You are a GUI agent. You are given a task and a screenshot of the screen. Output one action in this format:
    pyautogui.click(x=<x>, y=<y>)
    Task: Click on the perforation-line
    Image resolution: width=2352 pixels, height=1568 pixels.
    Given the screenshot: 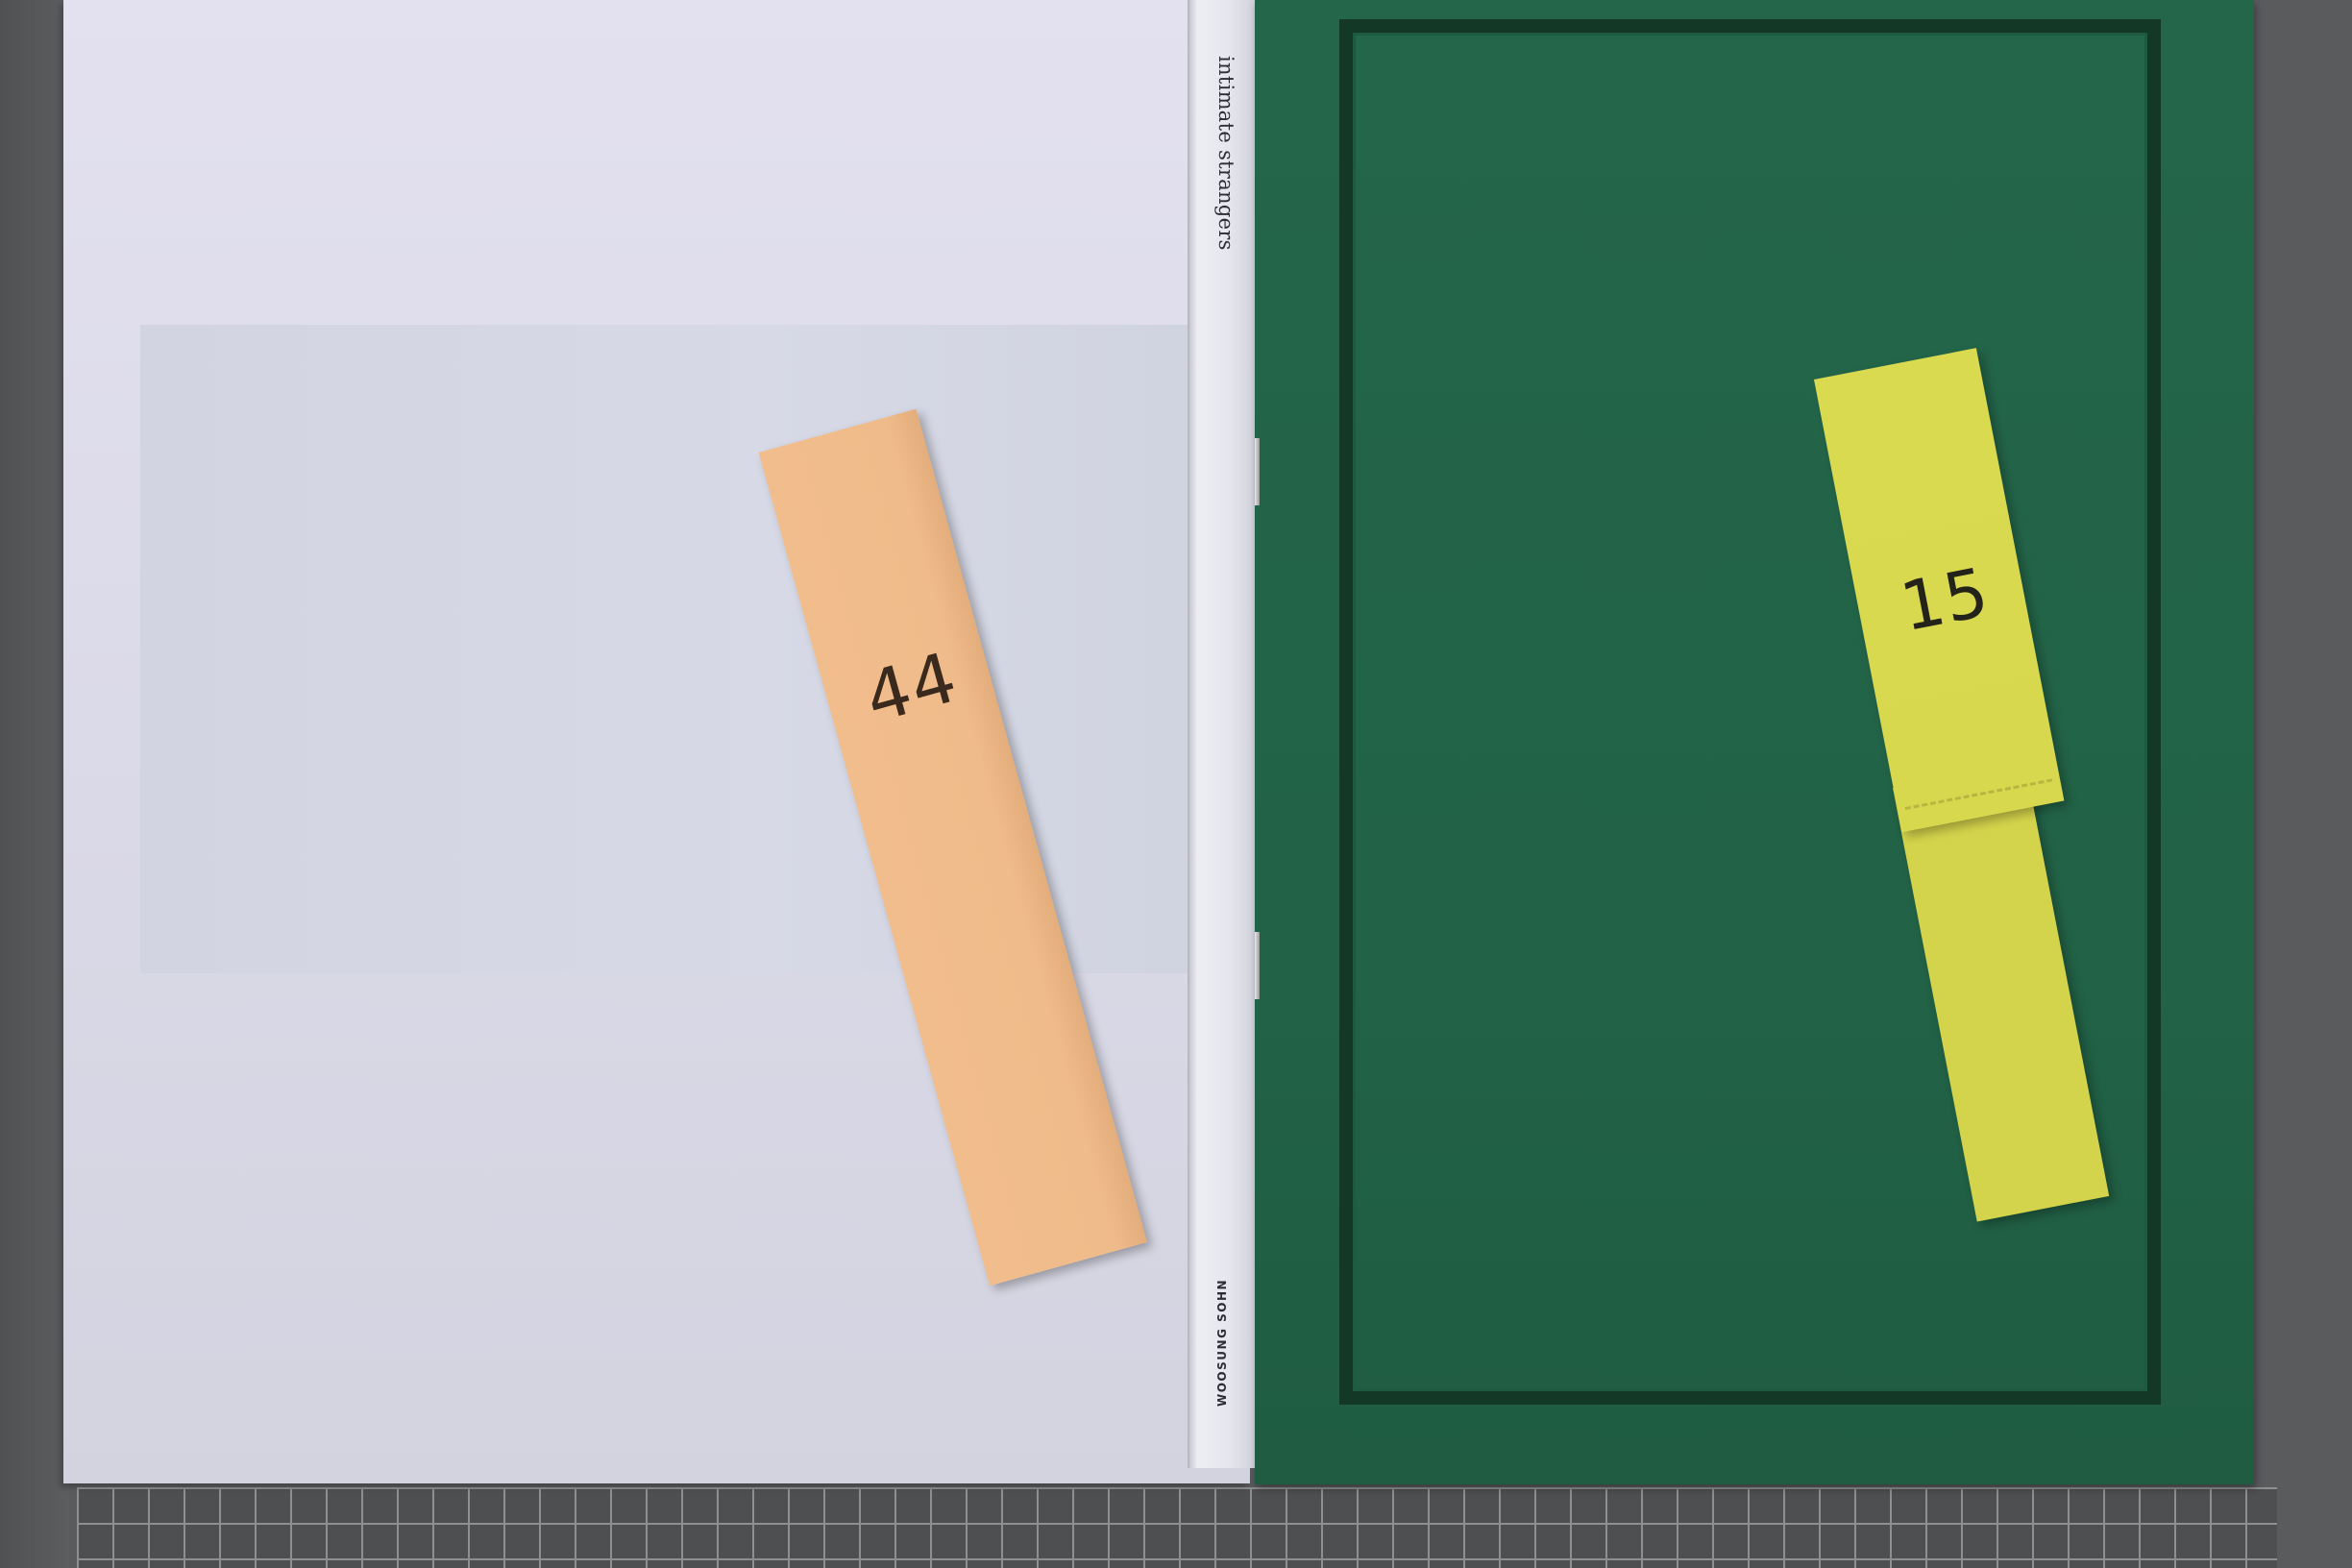 What is the action you would take?
    pyautogui.click(x=1978, y=794)
    